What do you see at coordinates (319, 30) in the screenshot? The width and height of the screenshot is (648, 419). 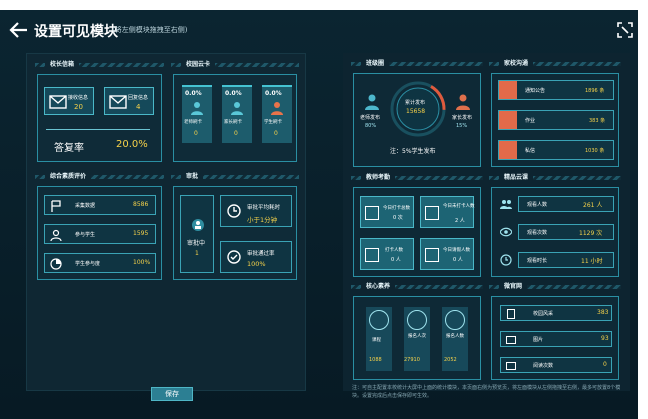 I see `top-bar: 设置可见模块 (将左侧模块拖拽至右侧)` at bounding box center [319, 30].